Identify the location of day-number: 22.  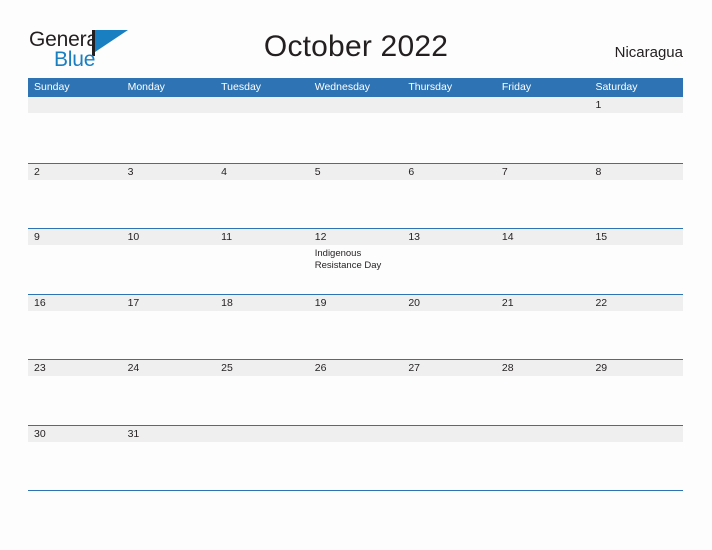
(601, 302).